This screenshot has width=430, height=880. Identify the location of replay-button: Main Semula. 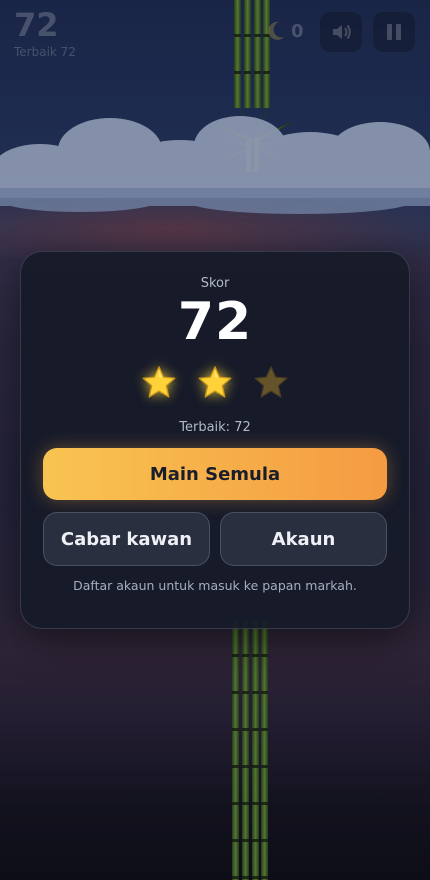
(215, 474).